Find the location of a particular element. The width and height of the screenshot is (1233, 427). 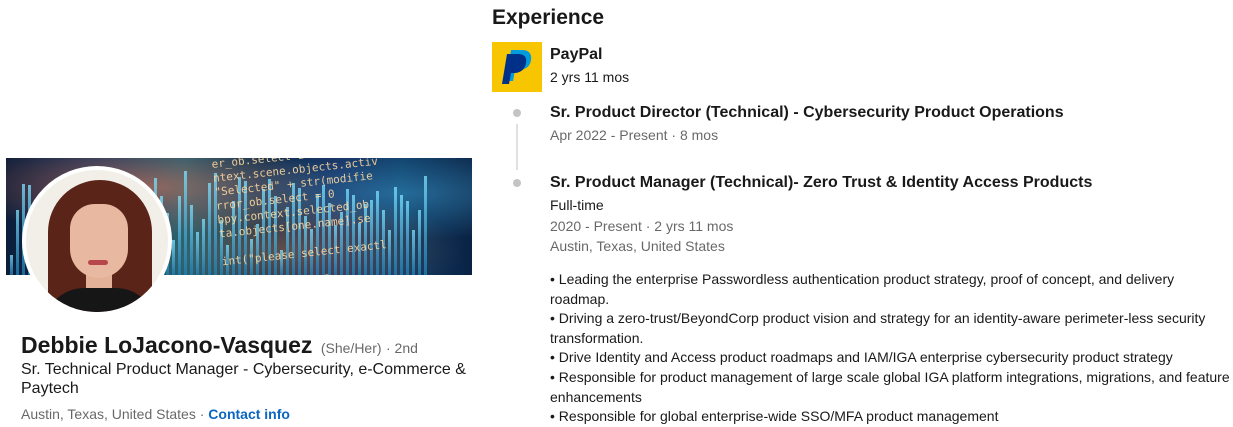

avatar-face is located at coordinates (99, 241).